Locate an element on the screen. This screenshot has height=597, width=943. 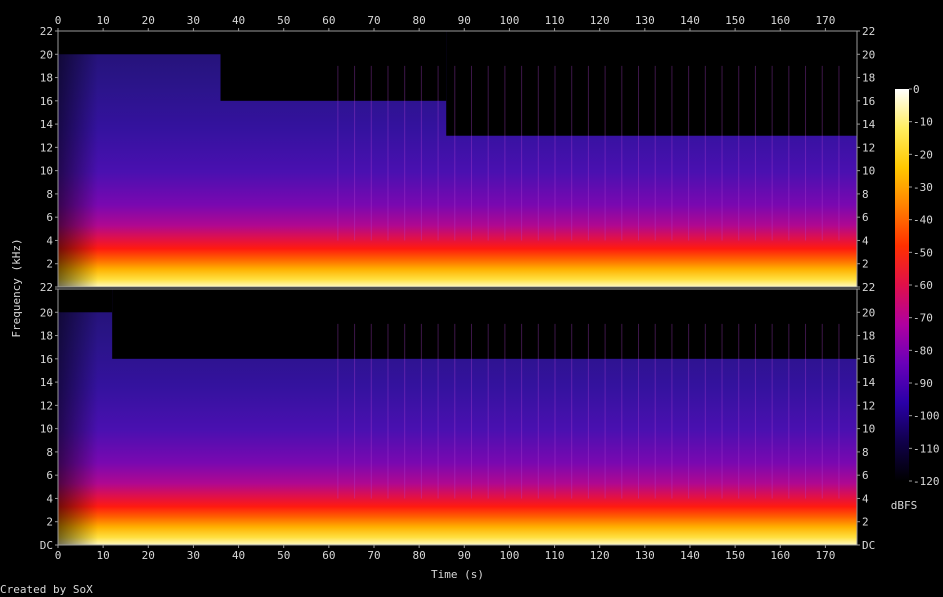
x-tick-label-top: 130 is located at coordinates (645, 20).